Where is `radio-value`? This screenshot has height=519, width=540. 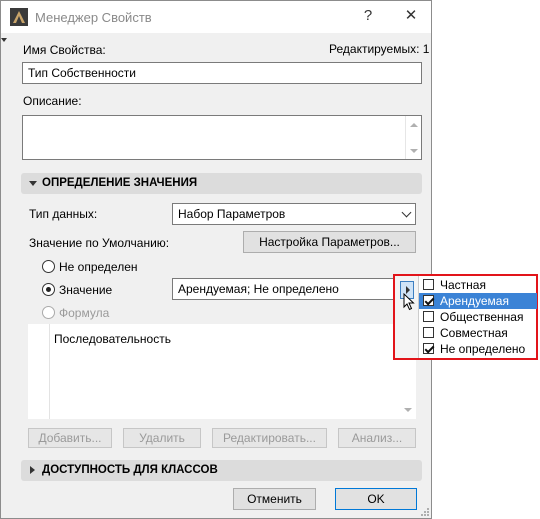 radio-value is located at coordinates (48, 289).